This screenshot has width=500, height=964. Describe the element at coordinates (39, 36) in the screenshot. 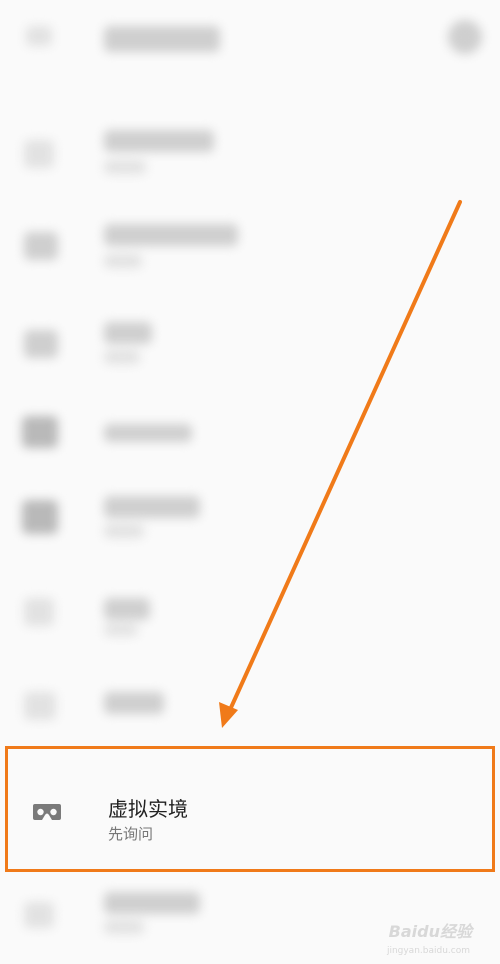

I see `blurred-back-icon` at that location.